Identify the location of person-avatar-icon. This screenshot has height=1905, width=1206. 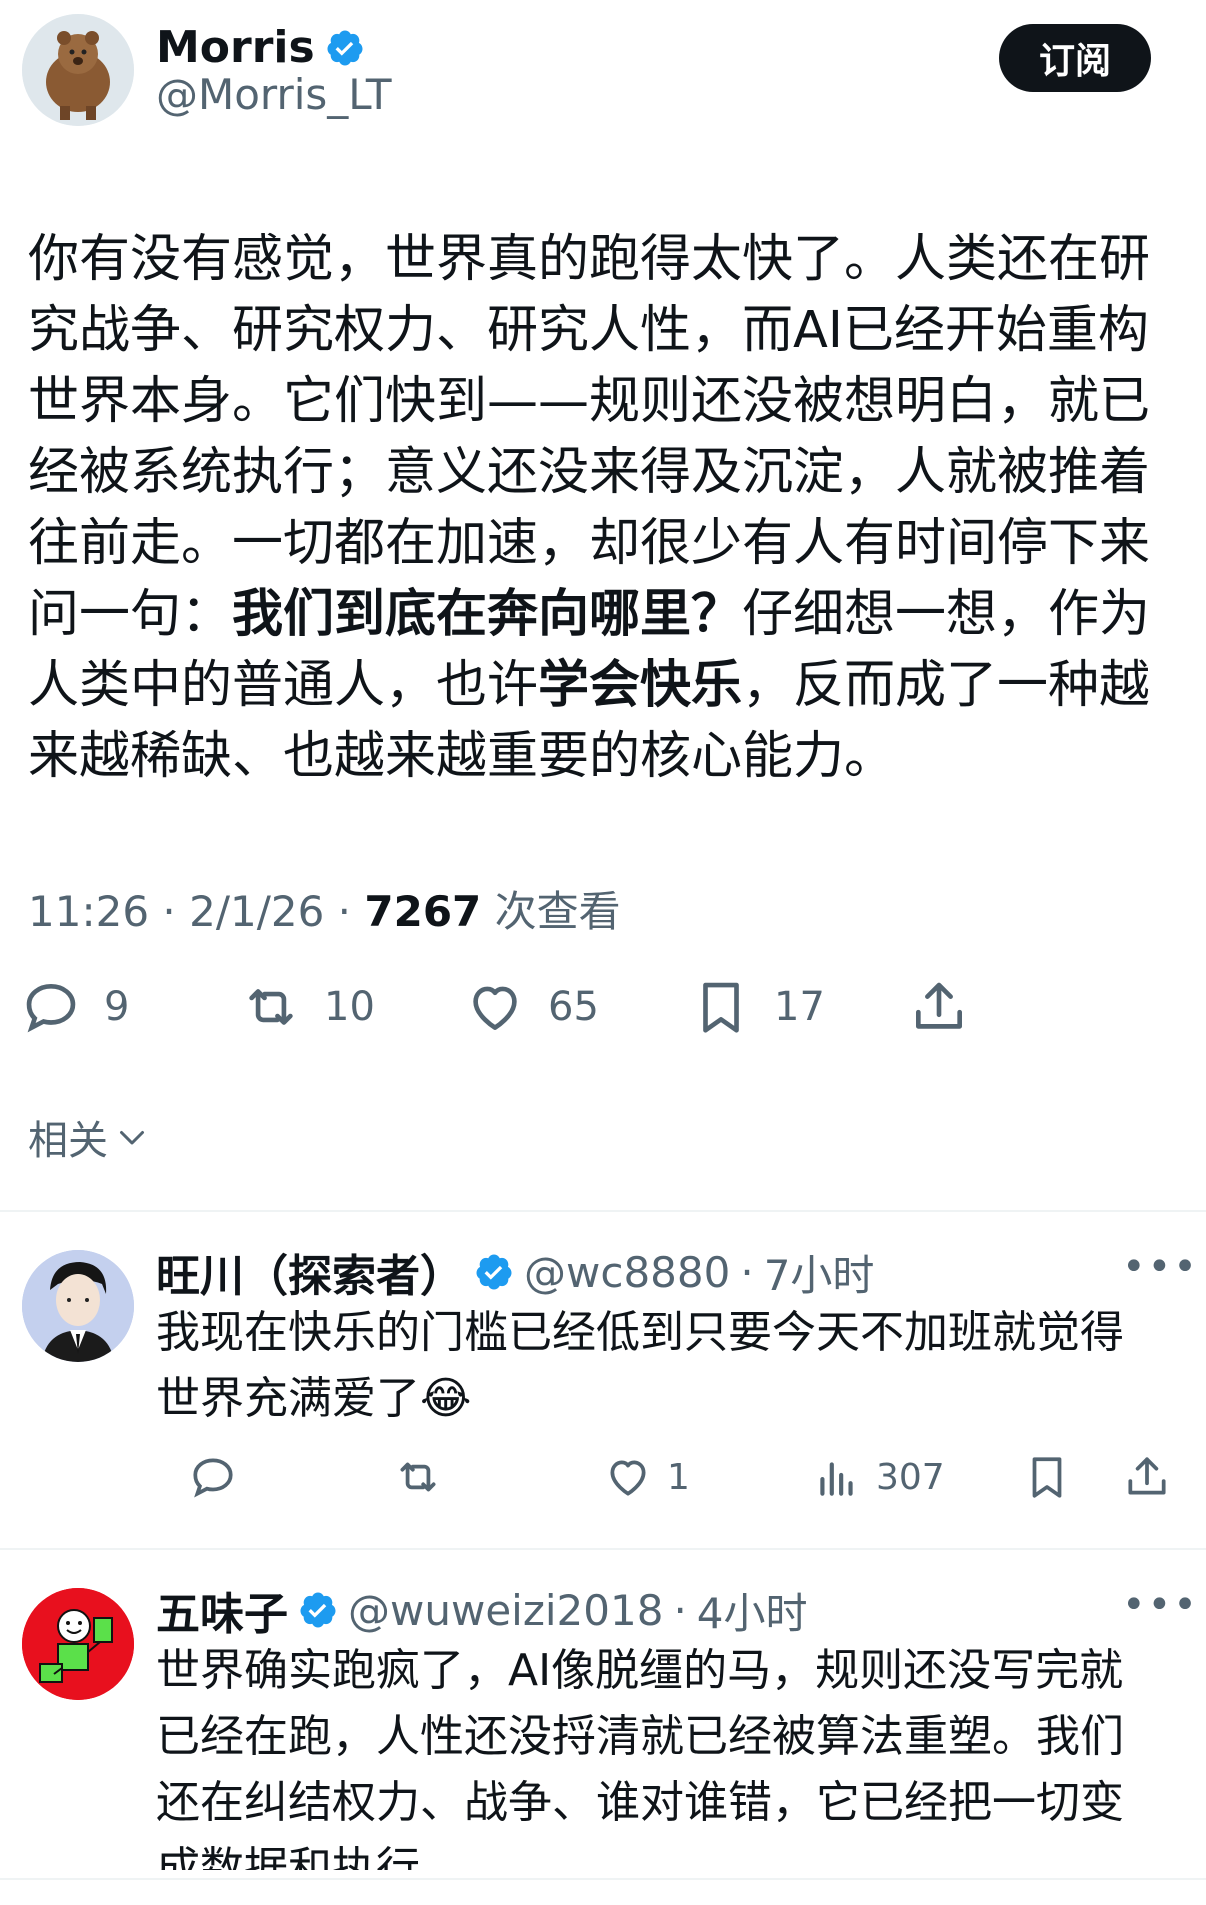
(78, 1306).